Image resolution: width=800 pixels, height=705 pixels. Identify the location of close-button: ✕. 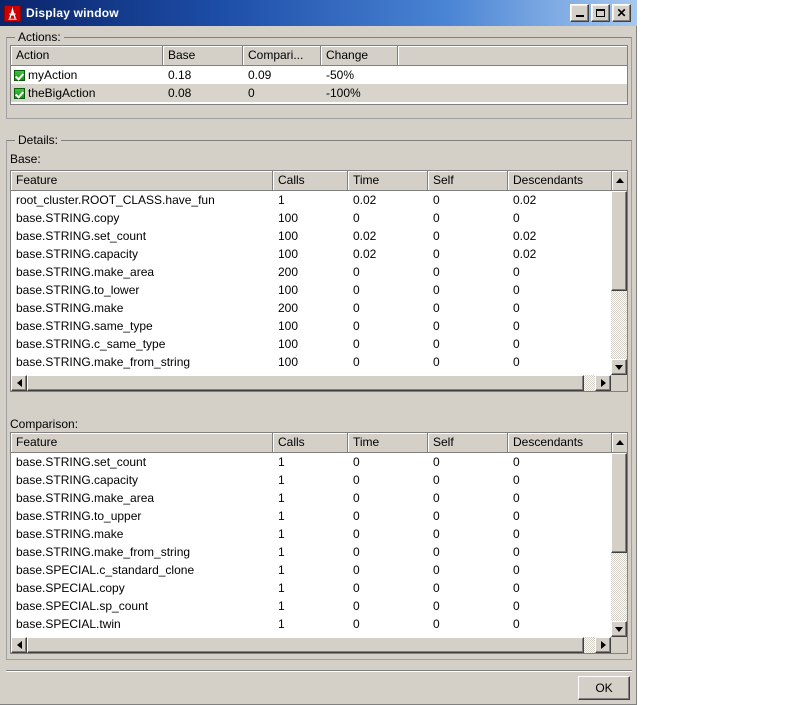
(621, 13).